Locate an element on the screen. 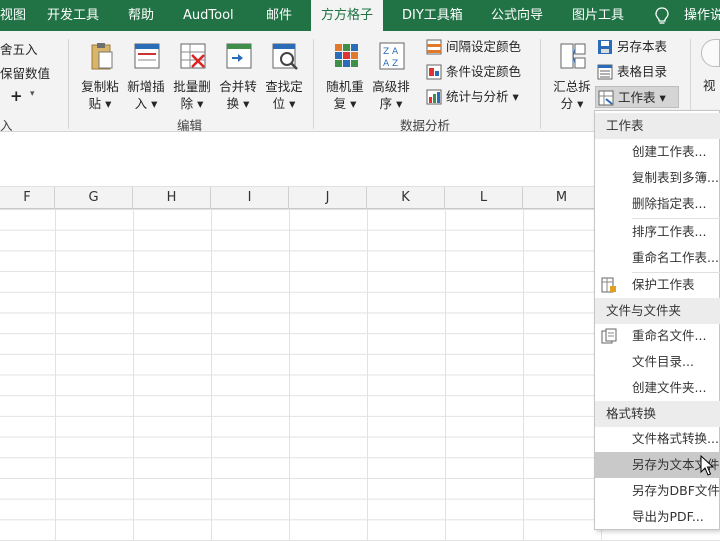 This screenshot has width=720, height=541. view-icon is located at coordinates (710, 53).